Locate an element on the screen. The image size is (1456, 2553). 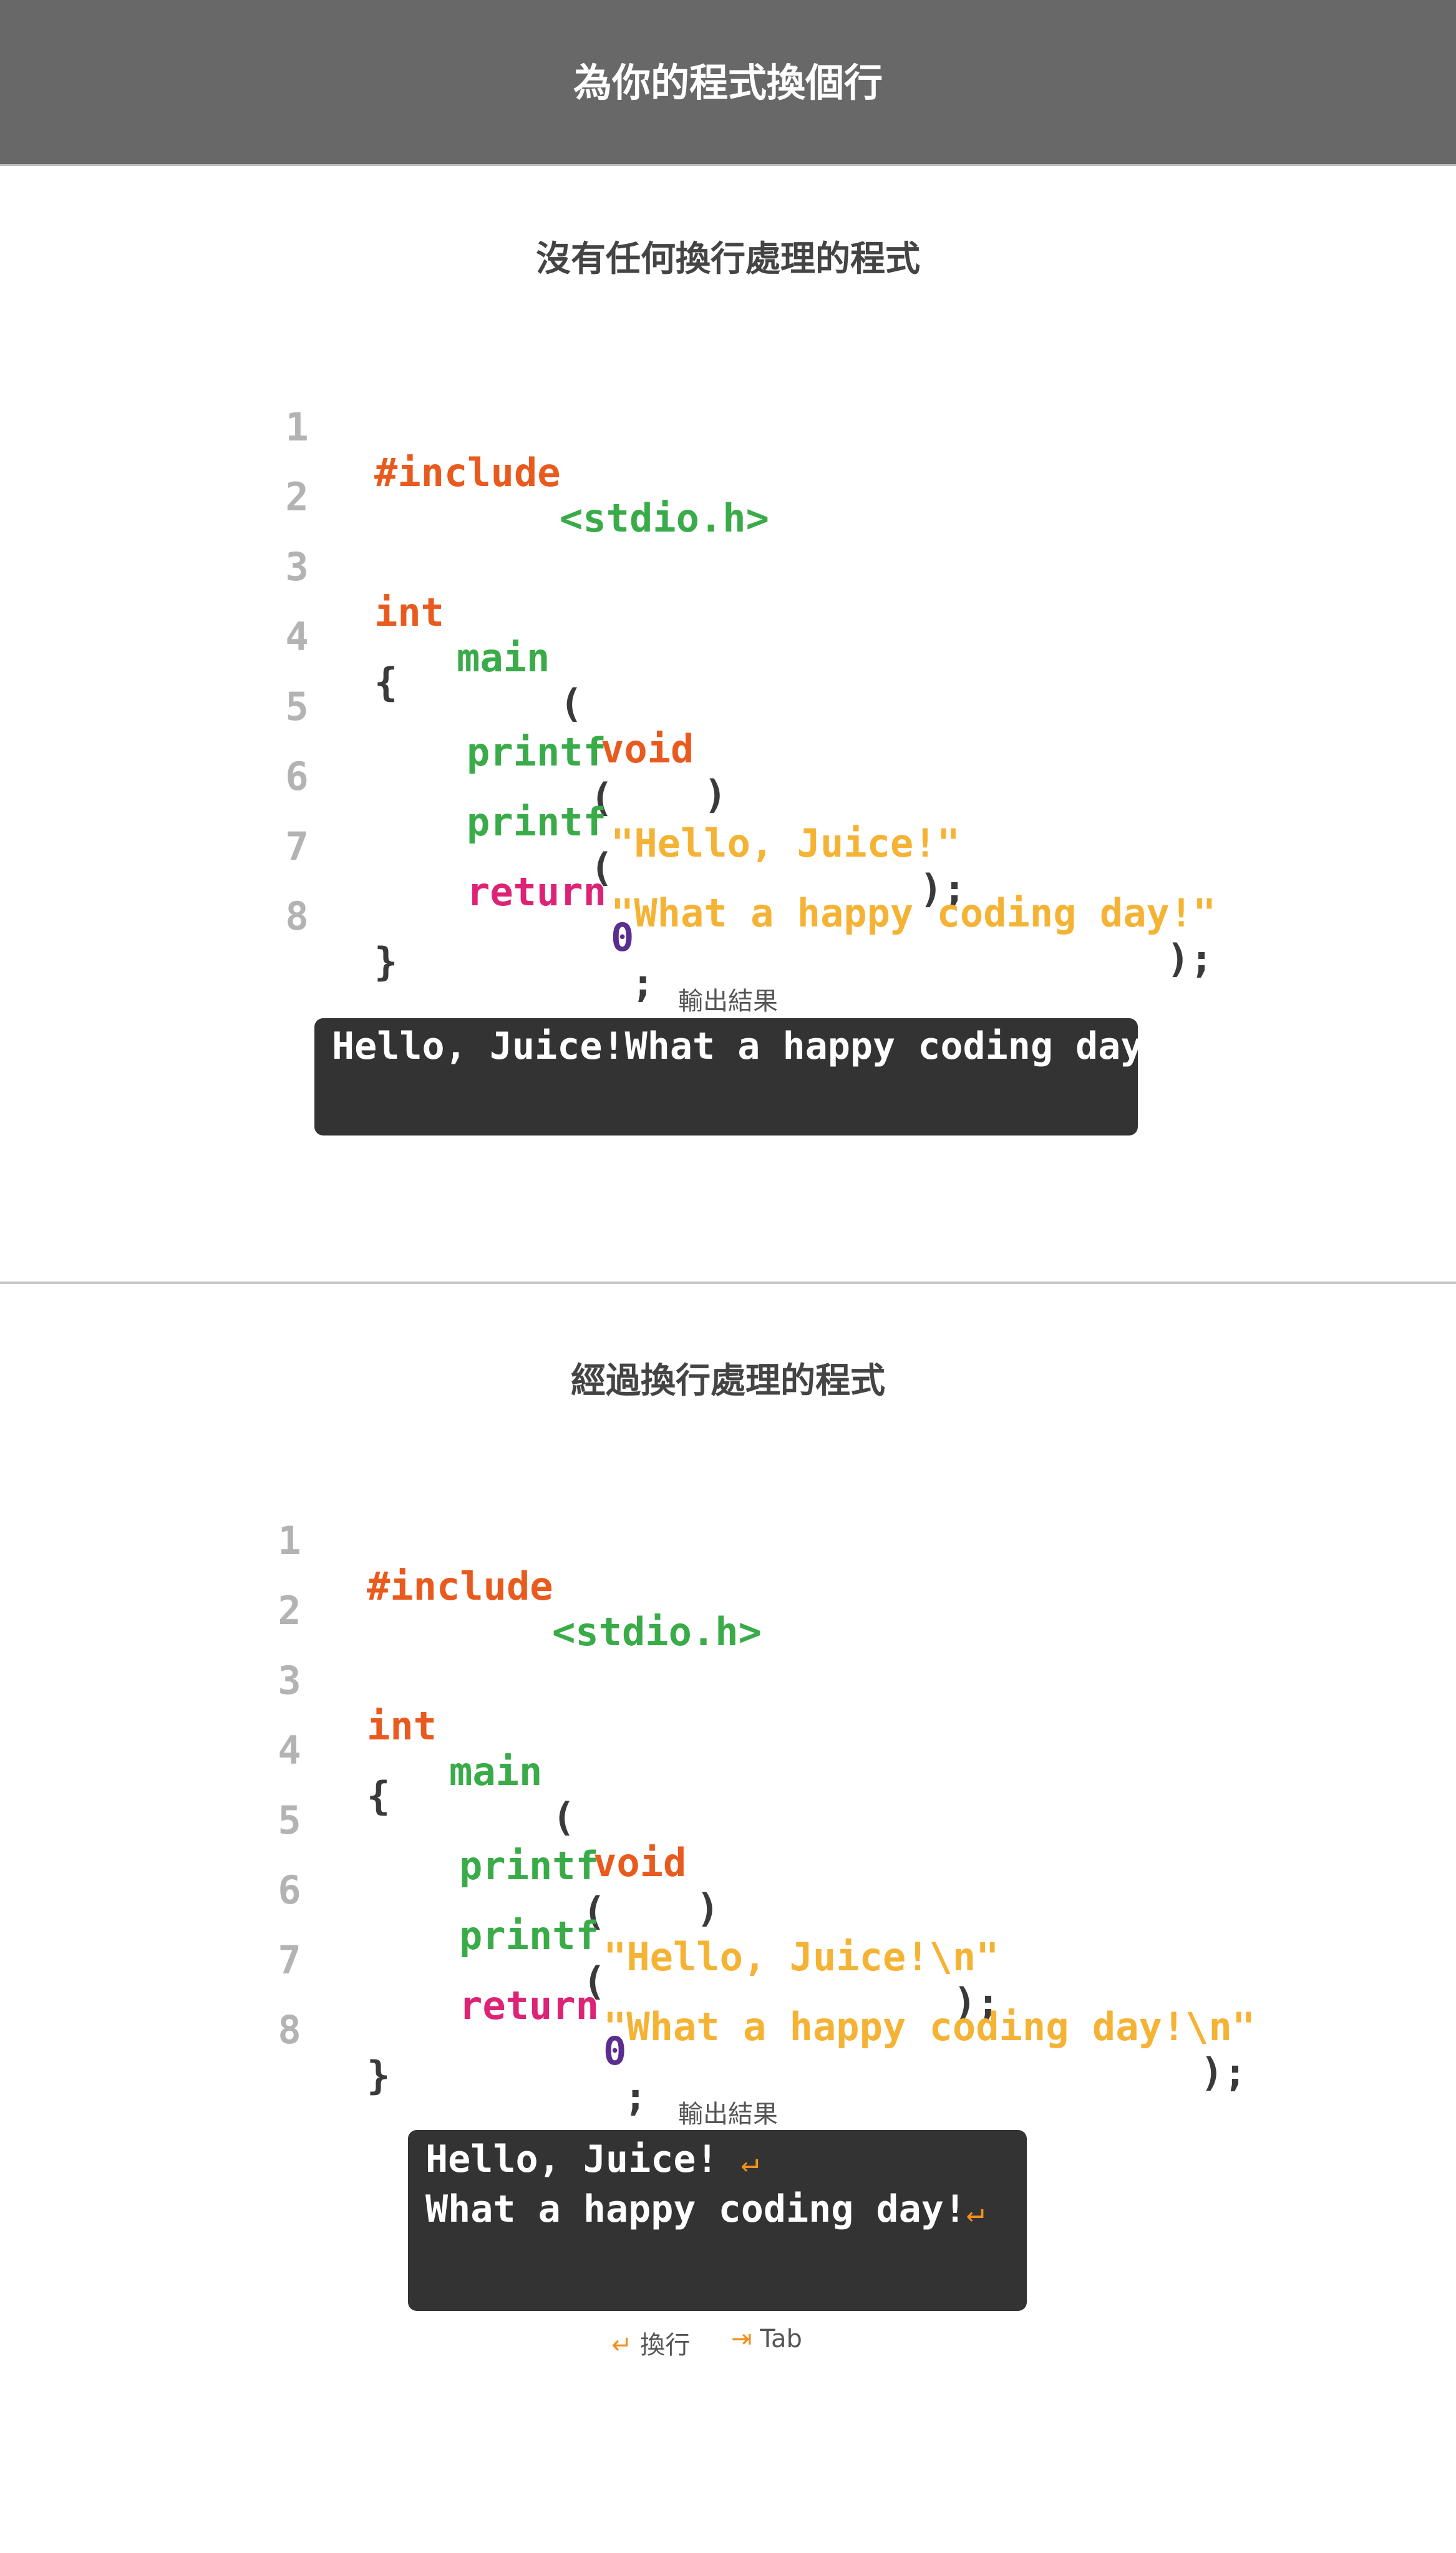
section1-output-terminal: Hello, Juice!What a happy coding day! is located at coordinates (740, 1076).